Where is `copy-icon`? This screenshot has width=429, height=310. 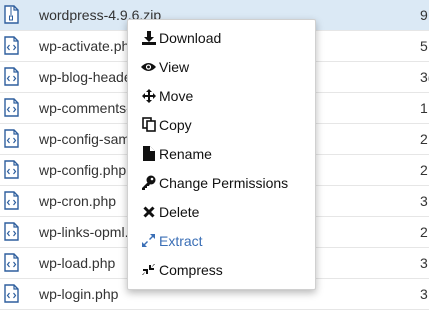 copy-icon is located at coordinates (148, 124).